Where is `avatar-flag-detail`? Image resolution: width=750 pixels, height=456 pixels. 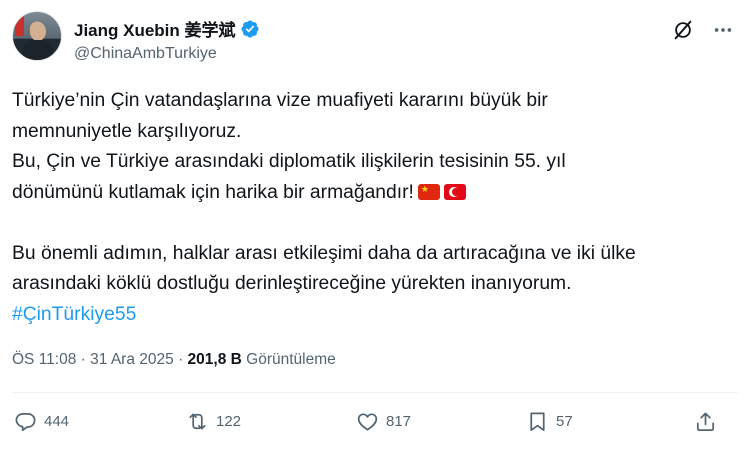
avatar-flag-detail is located at coordinates (19, 26).